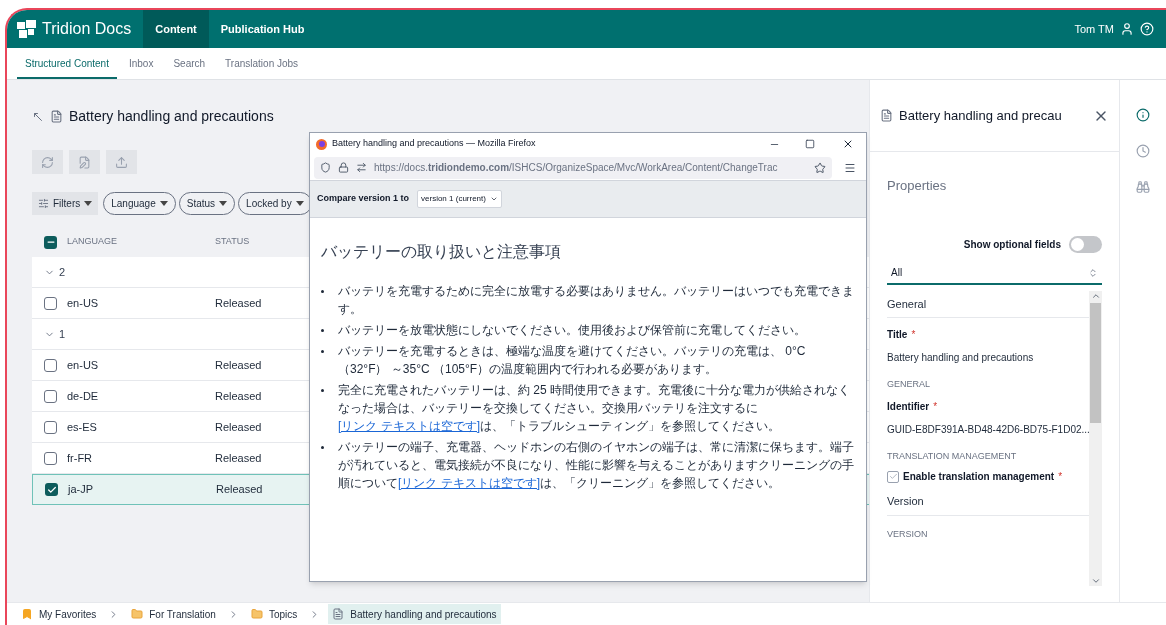 The width and height of the screenshot is (1166, 625). Describe the element at coordinates (917, 186) in the screenshot. I see `properties-heading: Properties` at that location.